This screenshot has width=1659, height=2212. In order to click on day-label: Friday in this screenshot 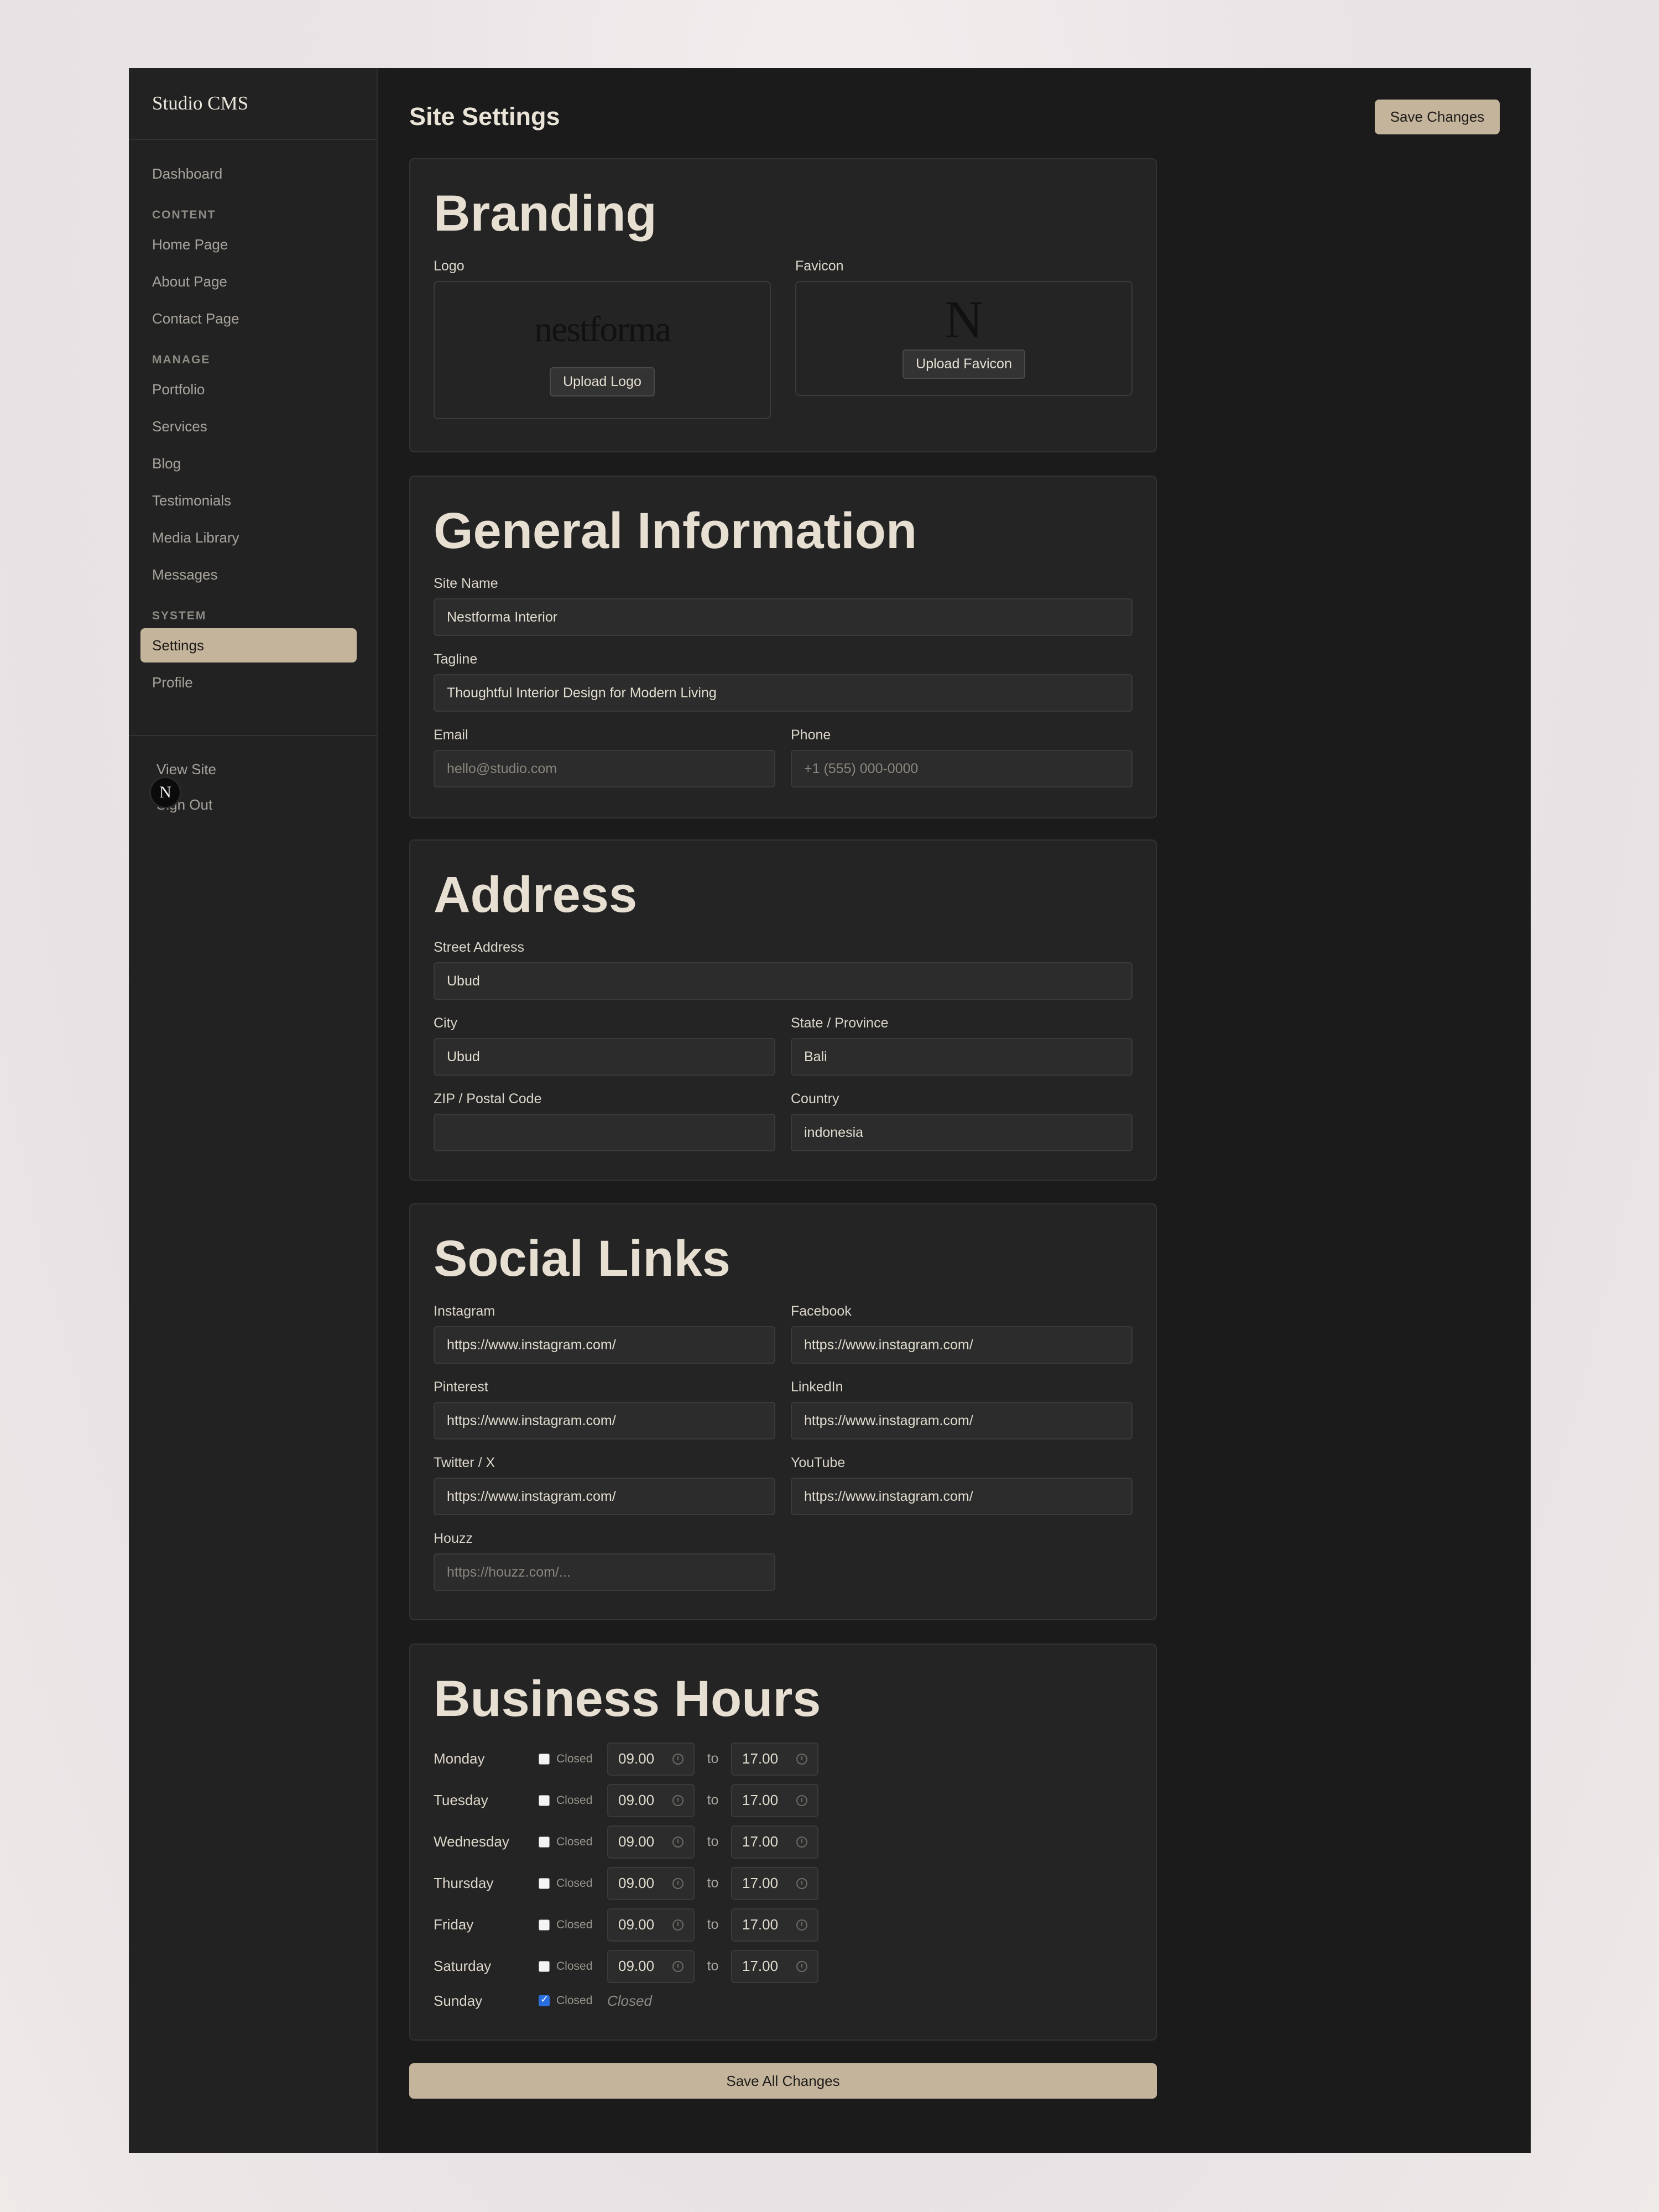, I will do `click(454, 1925)`.